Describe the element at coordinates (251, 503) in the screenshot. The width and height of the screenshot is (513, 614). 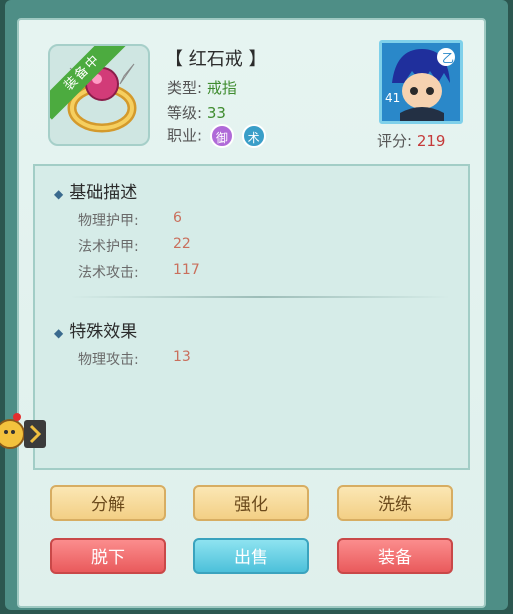
I see `enhance-button: 强化` at that location.